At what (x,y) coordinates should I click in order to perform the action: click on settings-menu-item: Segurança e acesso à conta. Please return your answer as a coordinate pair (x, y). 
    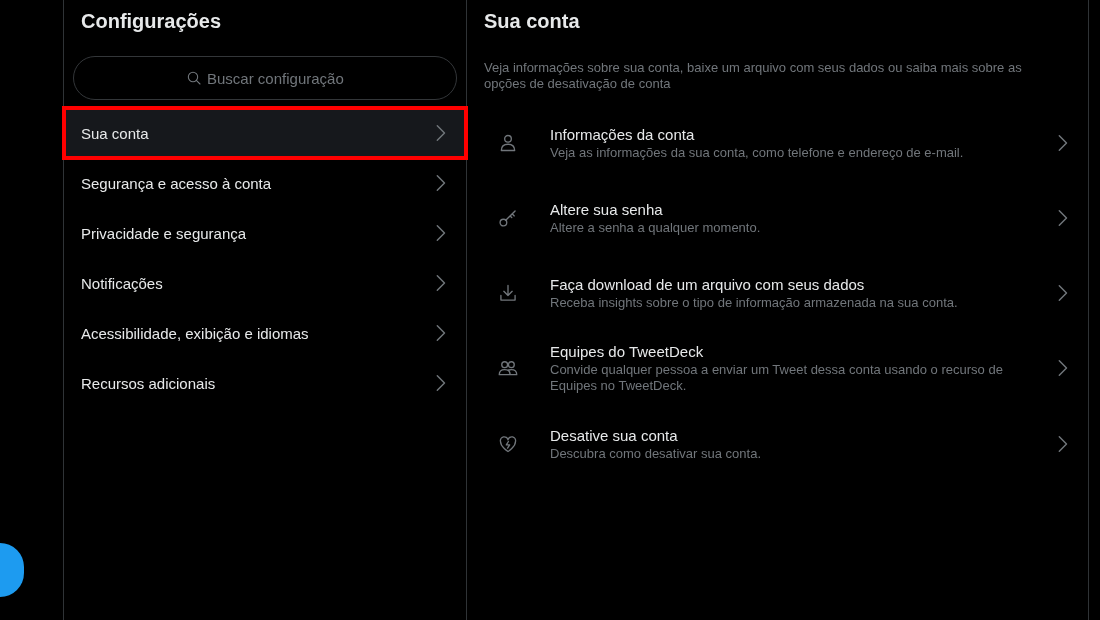
    Looking at the image, I should click on (265, 183).